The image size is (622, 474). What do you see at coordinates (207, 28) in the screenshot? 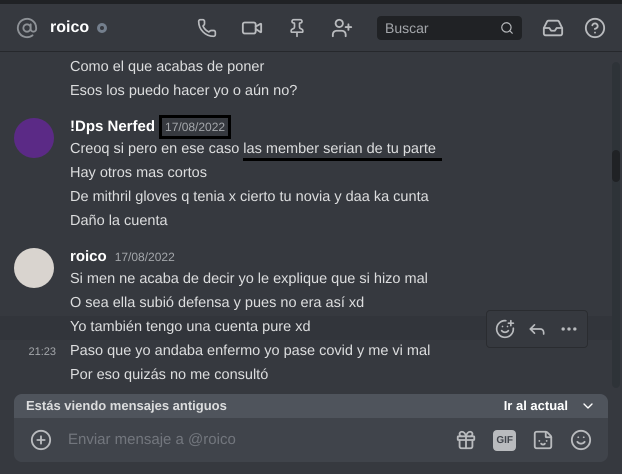
I see `call-icon` at bounding box center [207, 28].